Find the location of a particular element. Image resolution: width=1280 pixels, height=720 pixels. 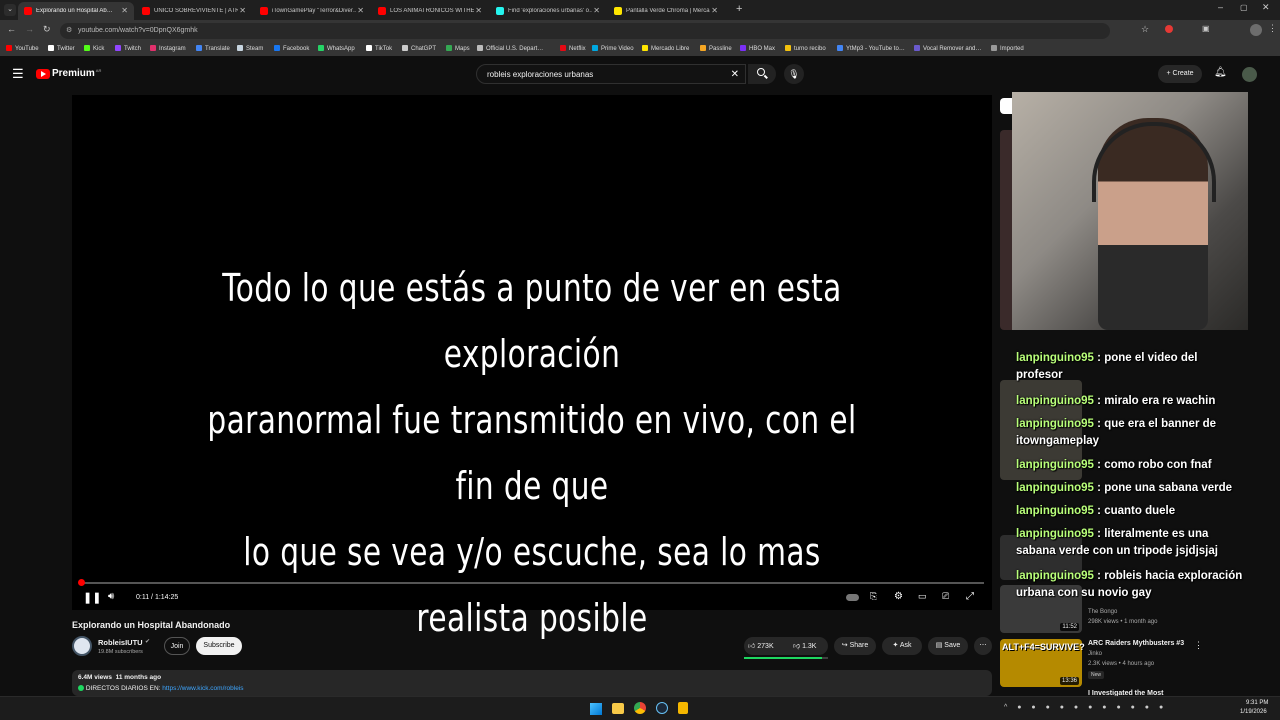

site-info-icon: ⚙ is located at coordinates (69, 31).